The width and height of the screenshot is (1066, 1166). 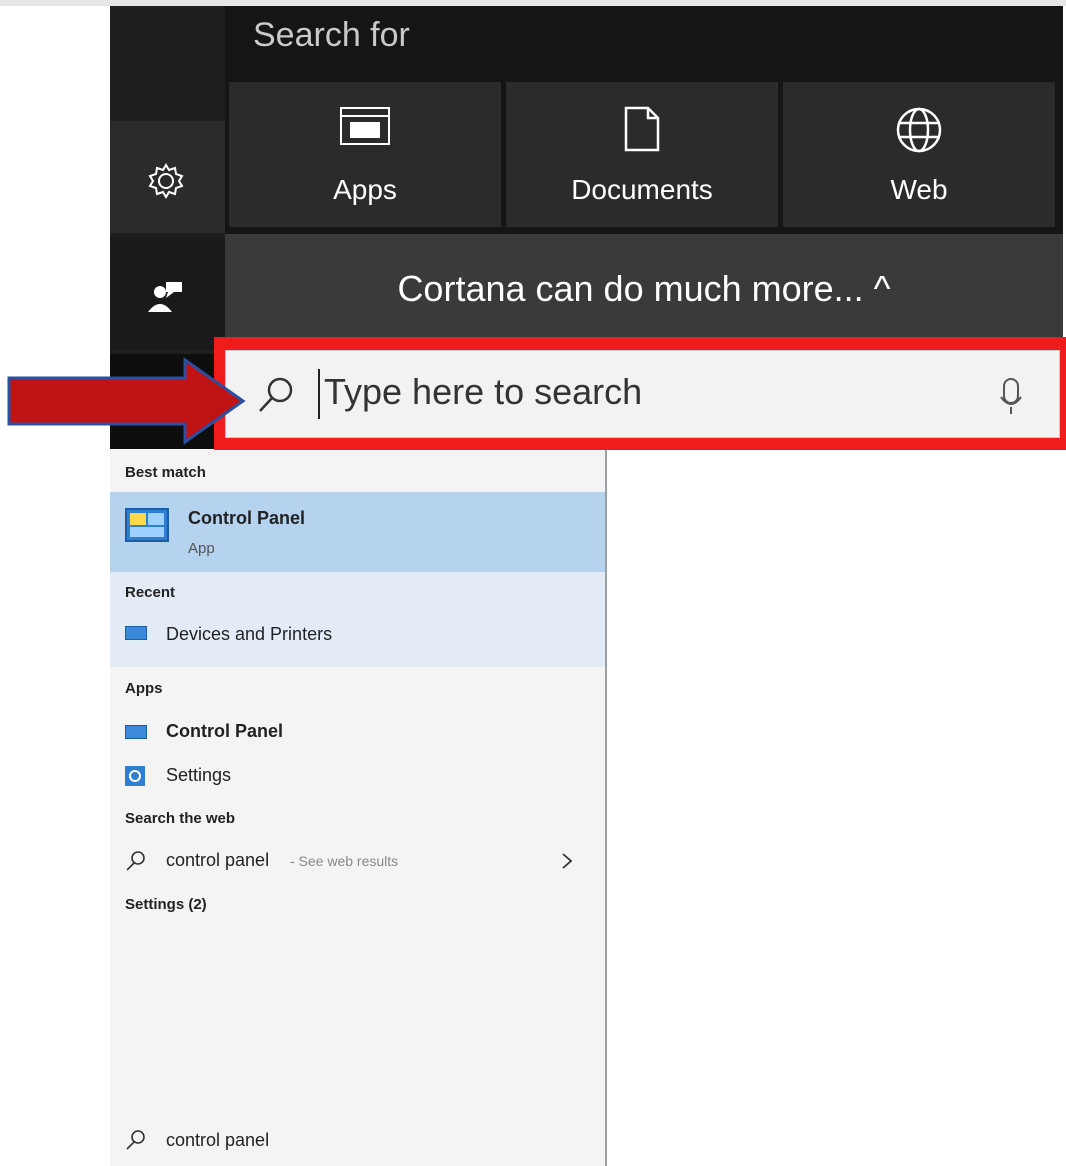 I want to click on chevron-right-icon, so click(x=567, y=861).